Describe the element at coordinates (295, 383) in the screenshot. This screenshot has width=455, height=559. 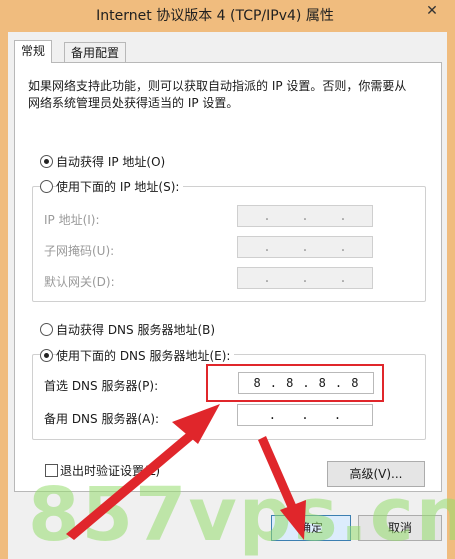
I see `dns-highlight-box` at that location.